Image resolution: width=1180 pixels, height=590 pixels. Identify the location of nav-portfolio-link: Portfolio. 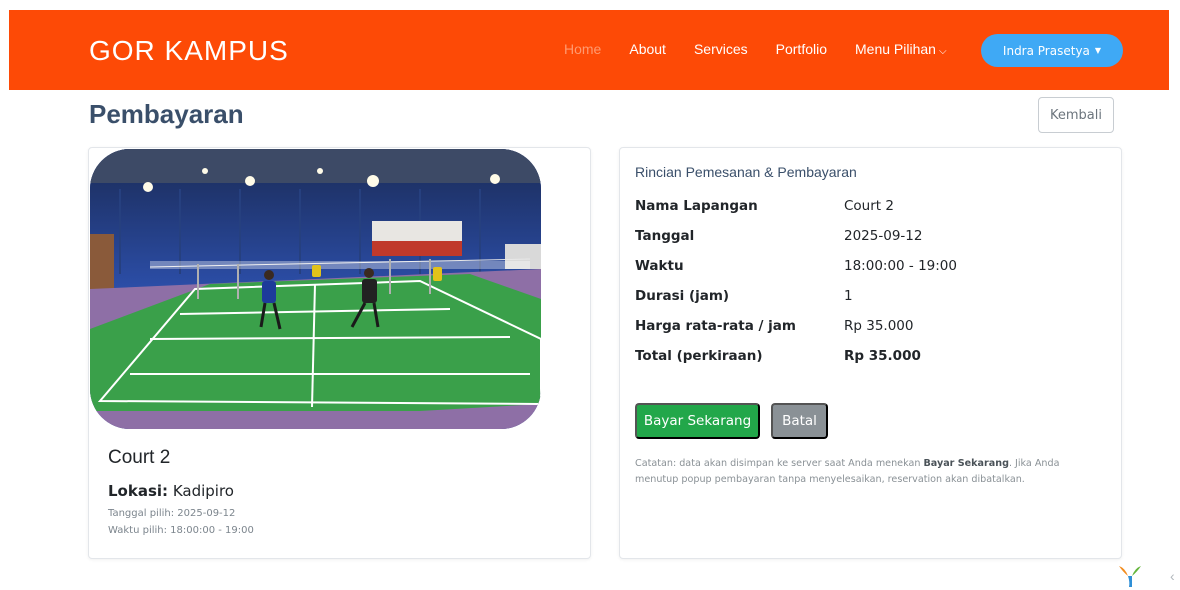
(801, 49).